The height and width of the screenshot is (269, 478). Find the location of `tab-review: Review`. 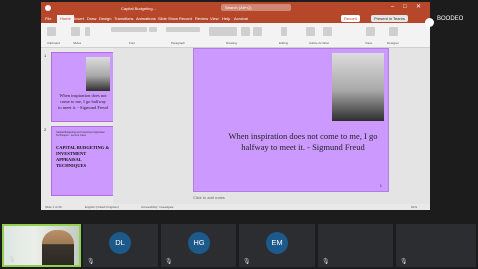

tab-review: Review is located at coordinates (201, 18).